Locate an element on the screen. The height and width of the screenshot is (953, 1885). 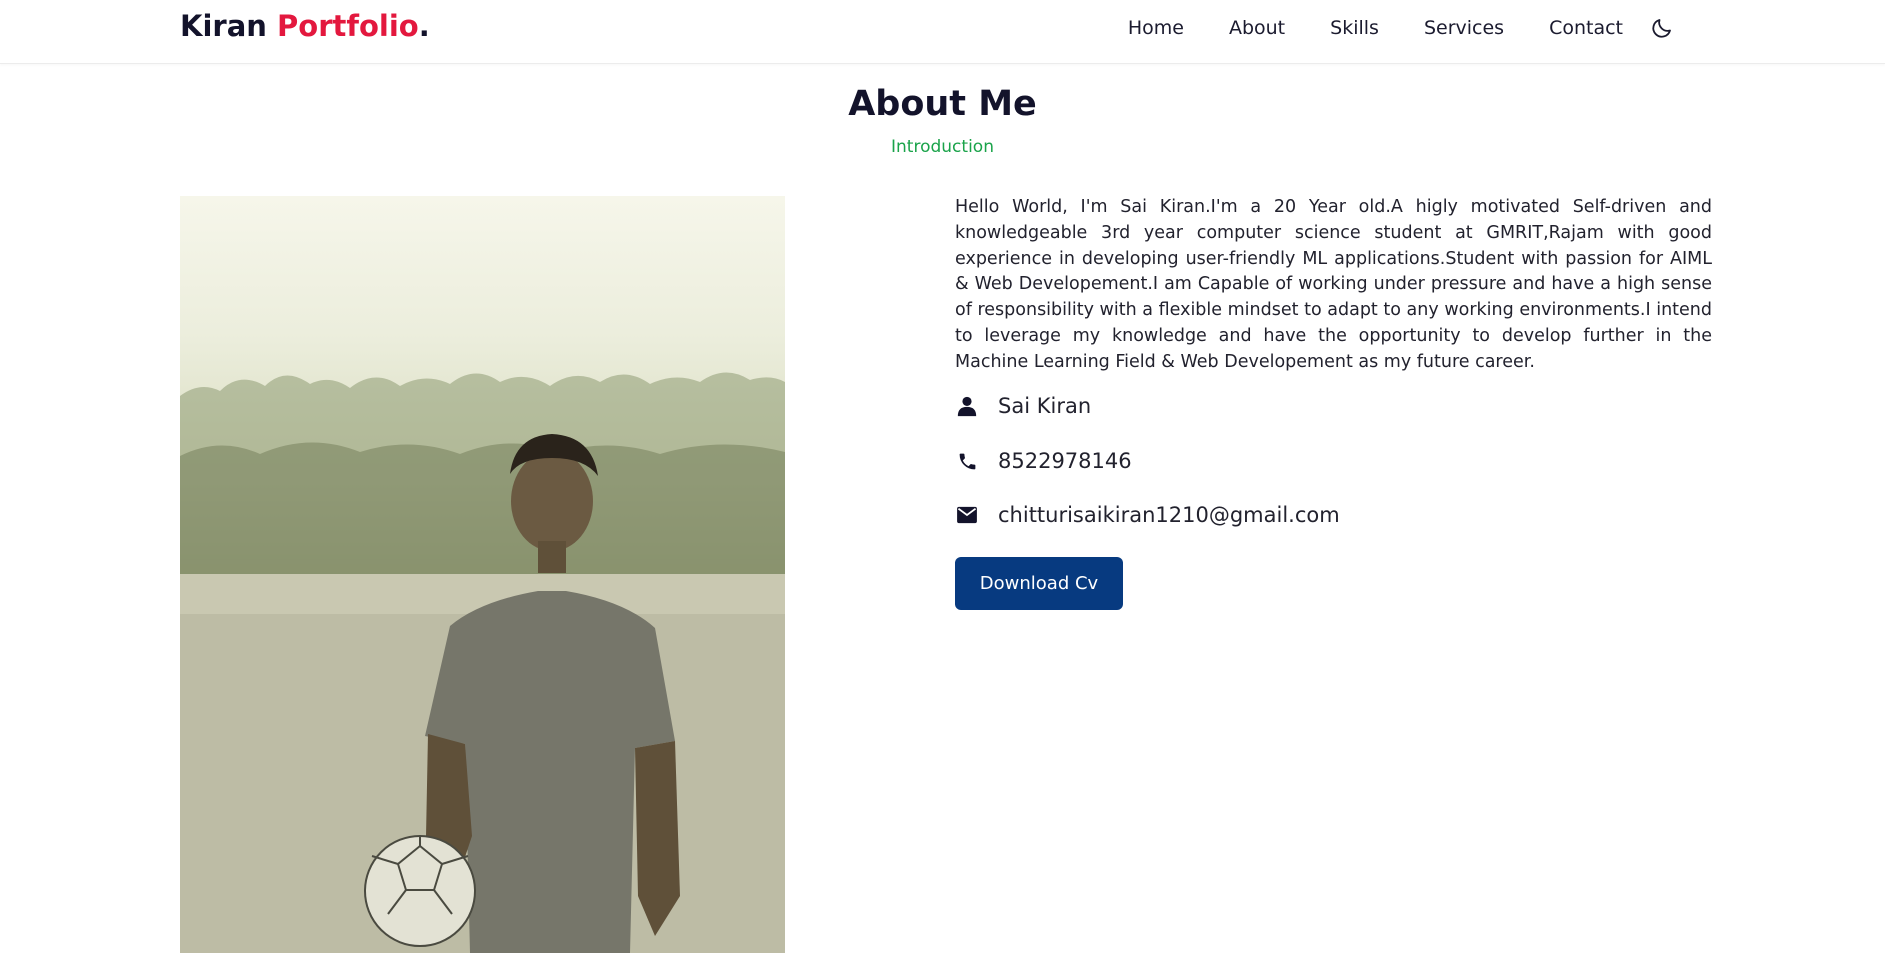
section-title: About Me is located at coordinates (942, 104).